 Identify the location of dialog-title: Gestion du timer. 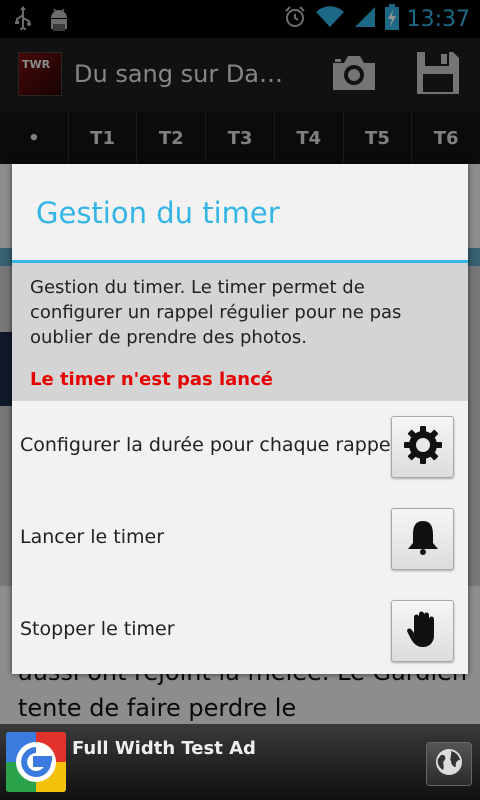
(158, 213).